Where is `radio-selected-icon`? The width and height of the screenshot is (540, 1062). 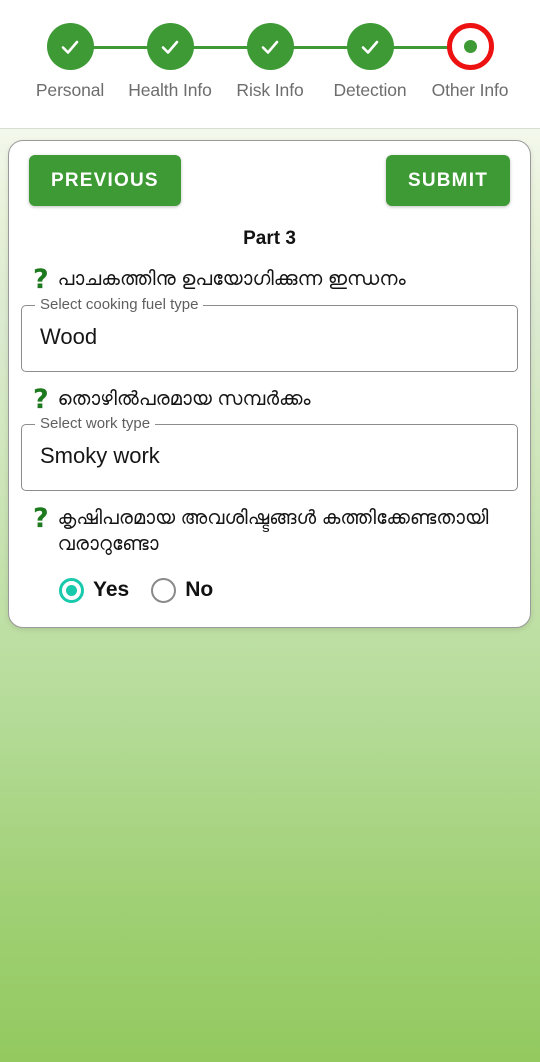
radio-selected-icon is located at coordinates (71, 590).